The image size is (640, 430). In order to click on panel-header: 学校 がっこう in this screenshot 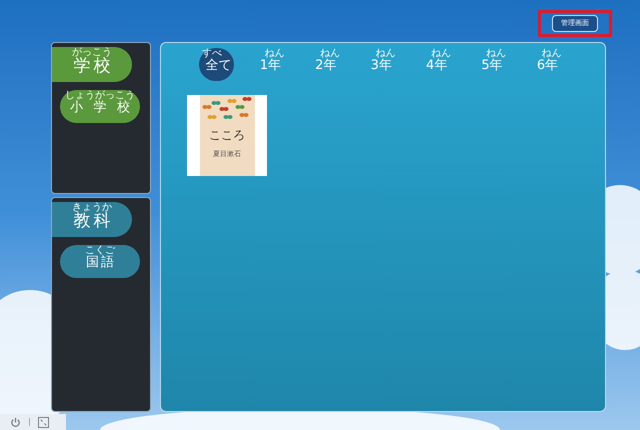, I will do `click(92, 64)`.